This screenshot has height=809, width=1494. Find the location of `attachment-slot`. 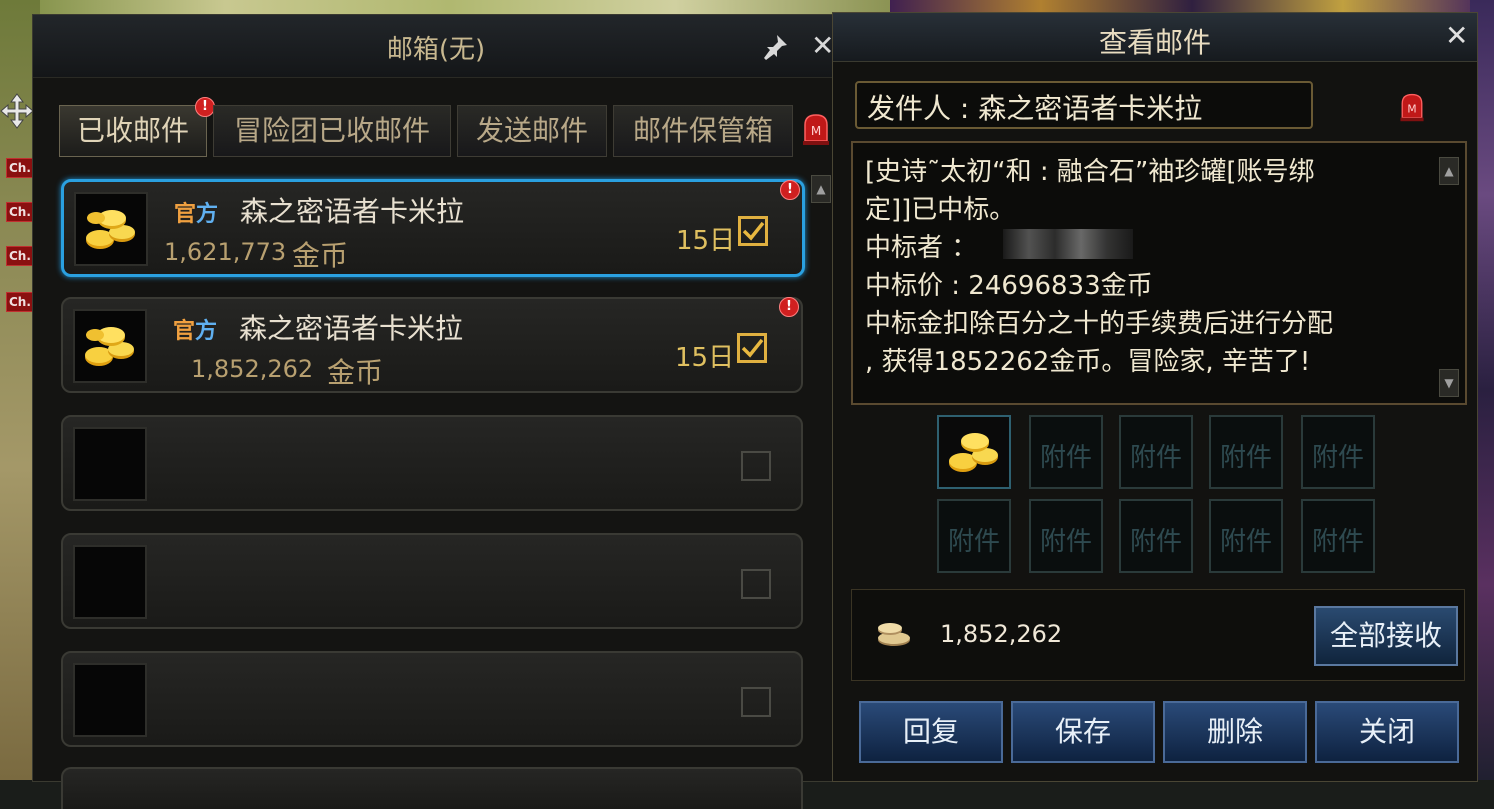

attachment-slot is located at coordinates (974, 452).